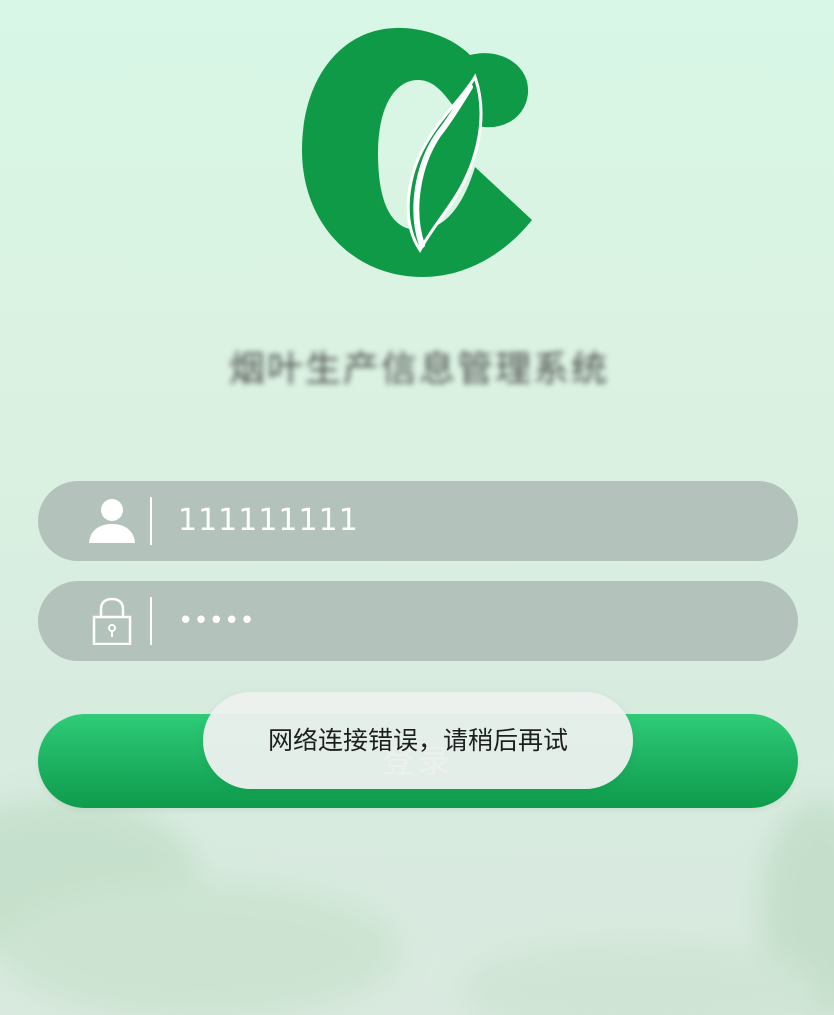 This screenshot has width=834, height=1015. I want to click on toast-message: 网络连接错误，请稍后再试, so click(417, 740).